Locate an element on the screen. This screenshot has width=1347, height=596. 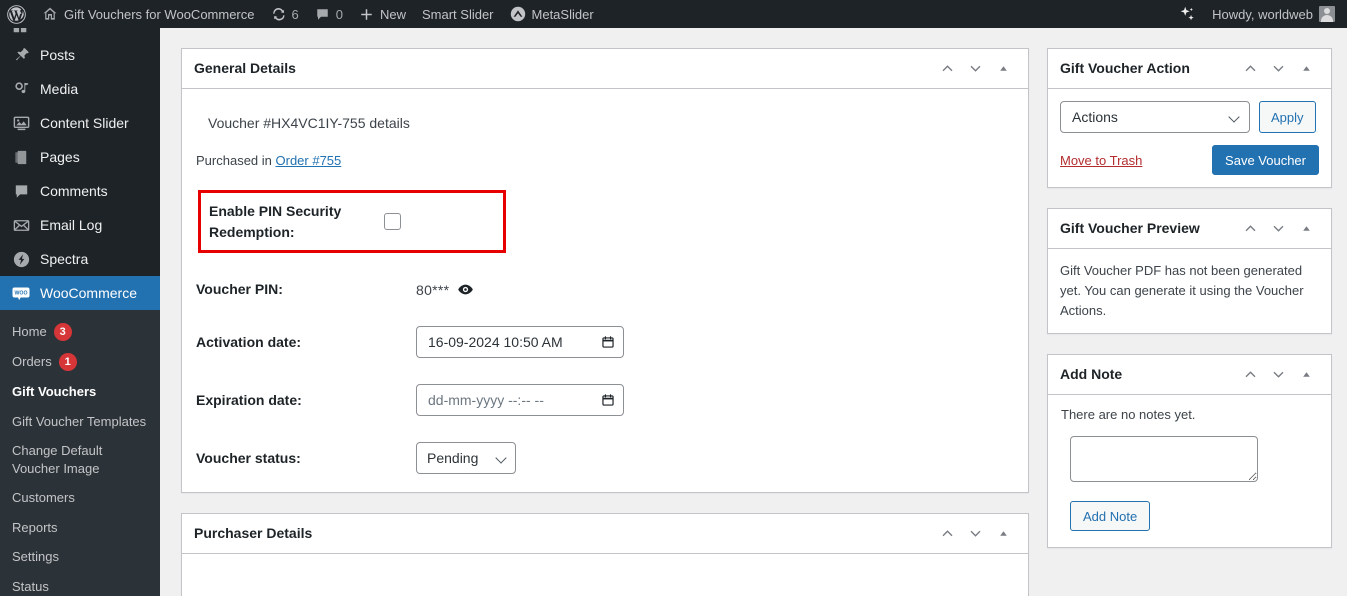
image-slider-icon is located at coordinates (21, 123).